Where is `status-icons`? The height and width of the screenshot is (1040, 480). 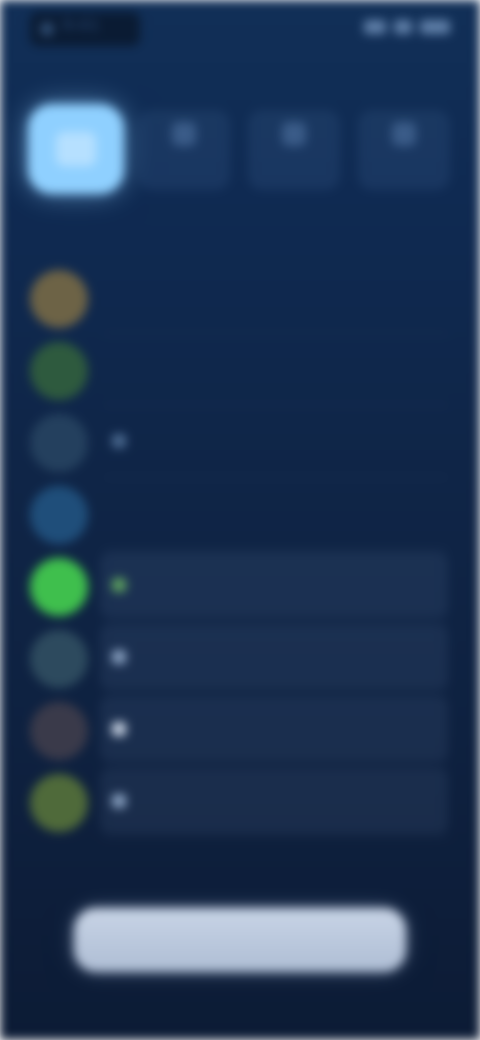
status-icons is located at coordinates (407, 27).